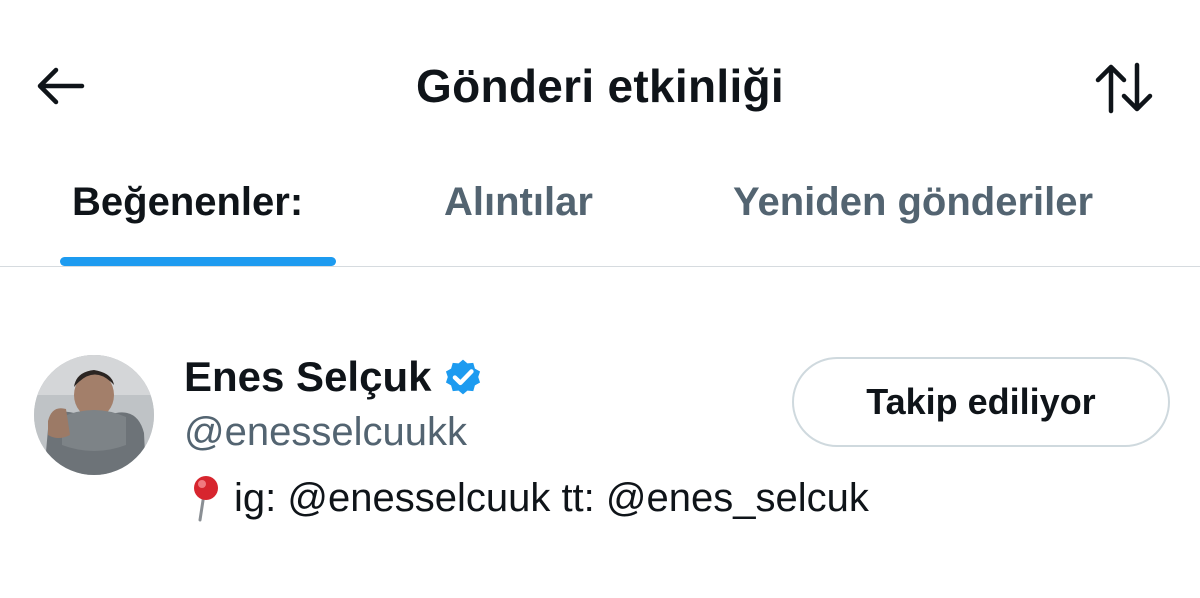 The image size is (1200, 598). I want to click on sort-arrows-icon, so click(1124, 88).